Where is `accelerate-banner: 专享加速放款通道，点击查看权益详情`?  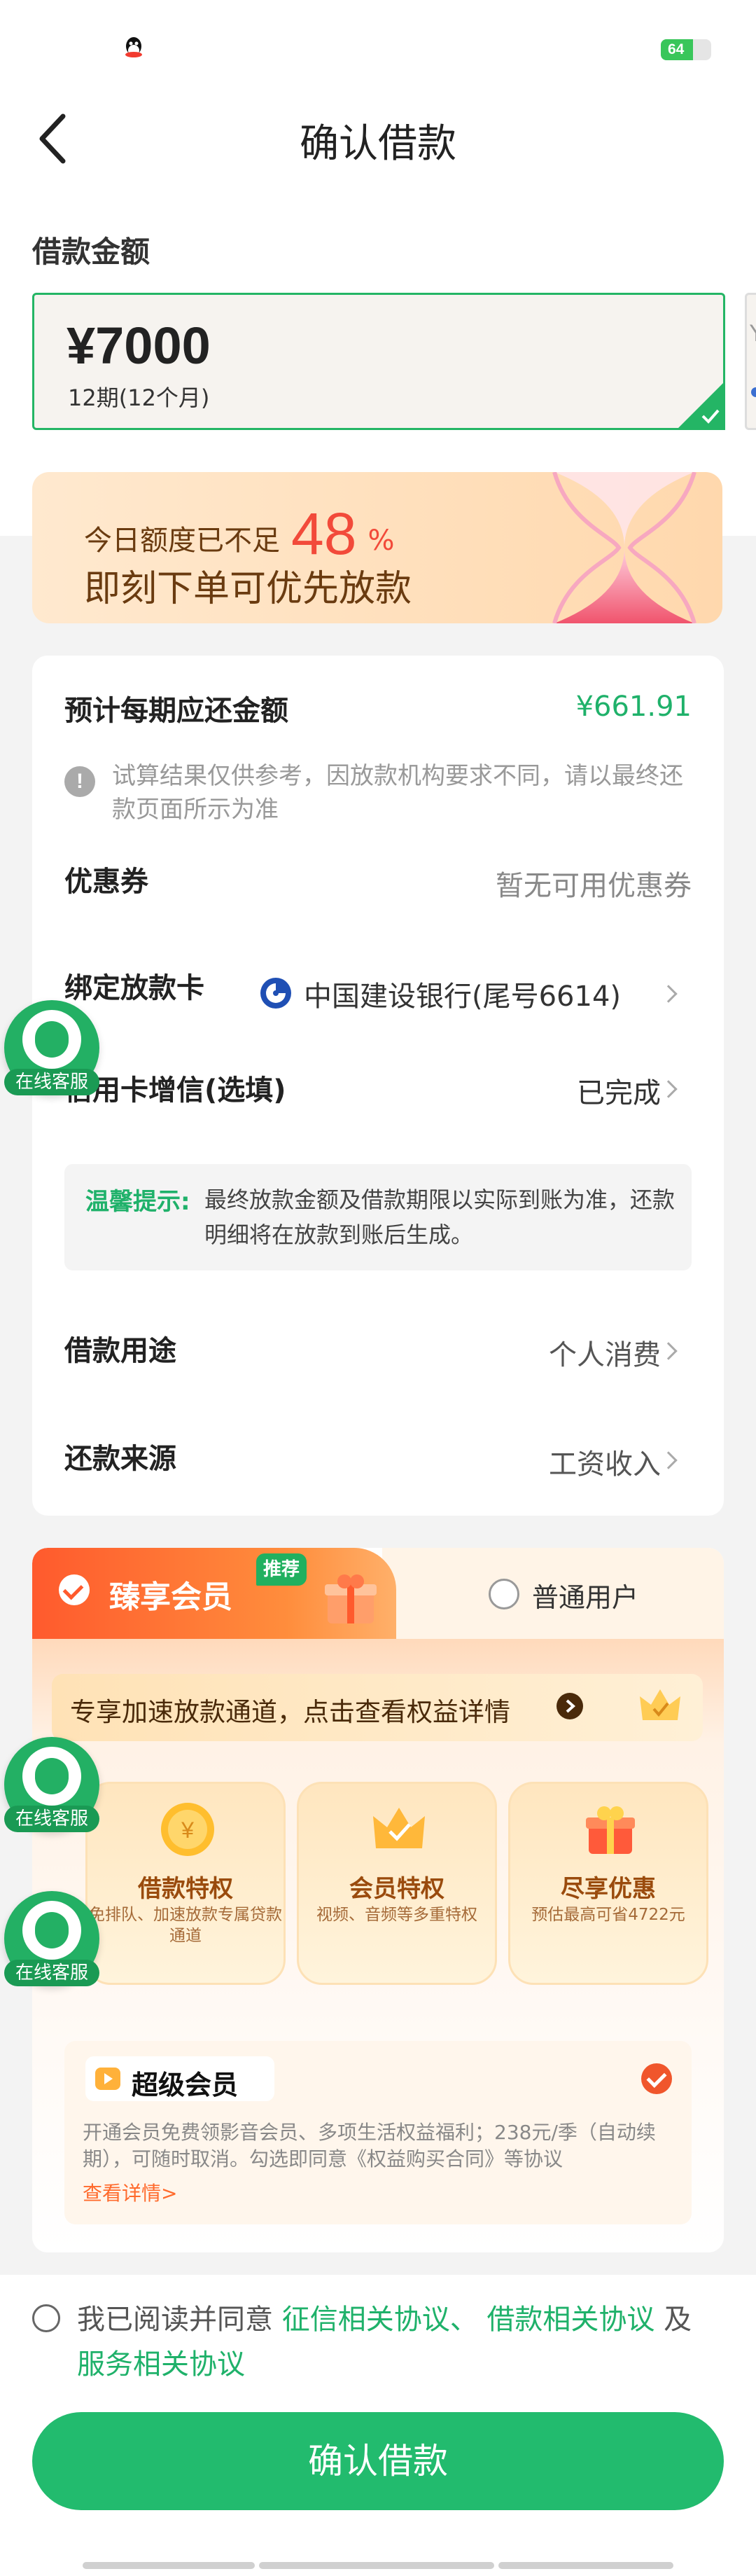 accelerate-banner: 专享加速放款通道，点击查看权益详情 is located at coordinates (377, 1708).